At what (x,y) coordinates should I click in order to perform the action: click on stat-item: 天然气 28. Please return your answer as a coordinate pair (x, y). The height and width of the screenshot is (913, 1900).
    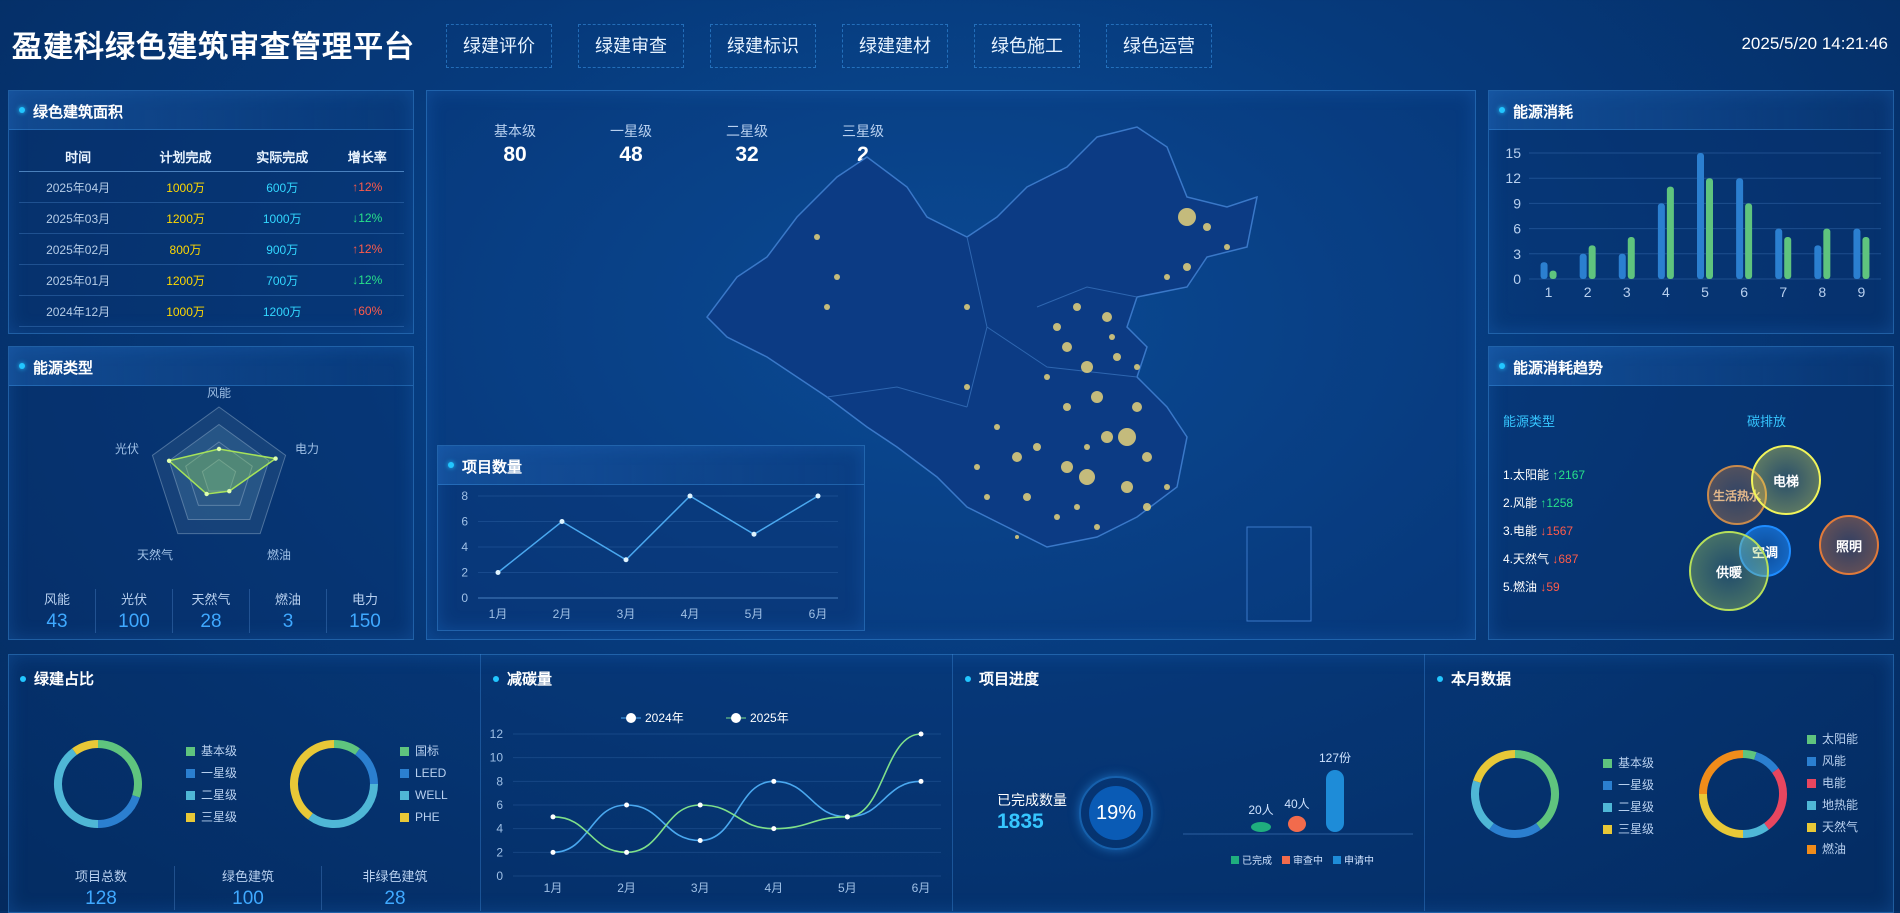
    Looking at the image, I should click on (210, 611).